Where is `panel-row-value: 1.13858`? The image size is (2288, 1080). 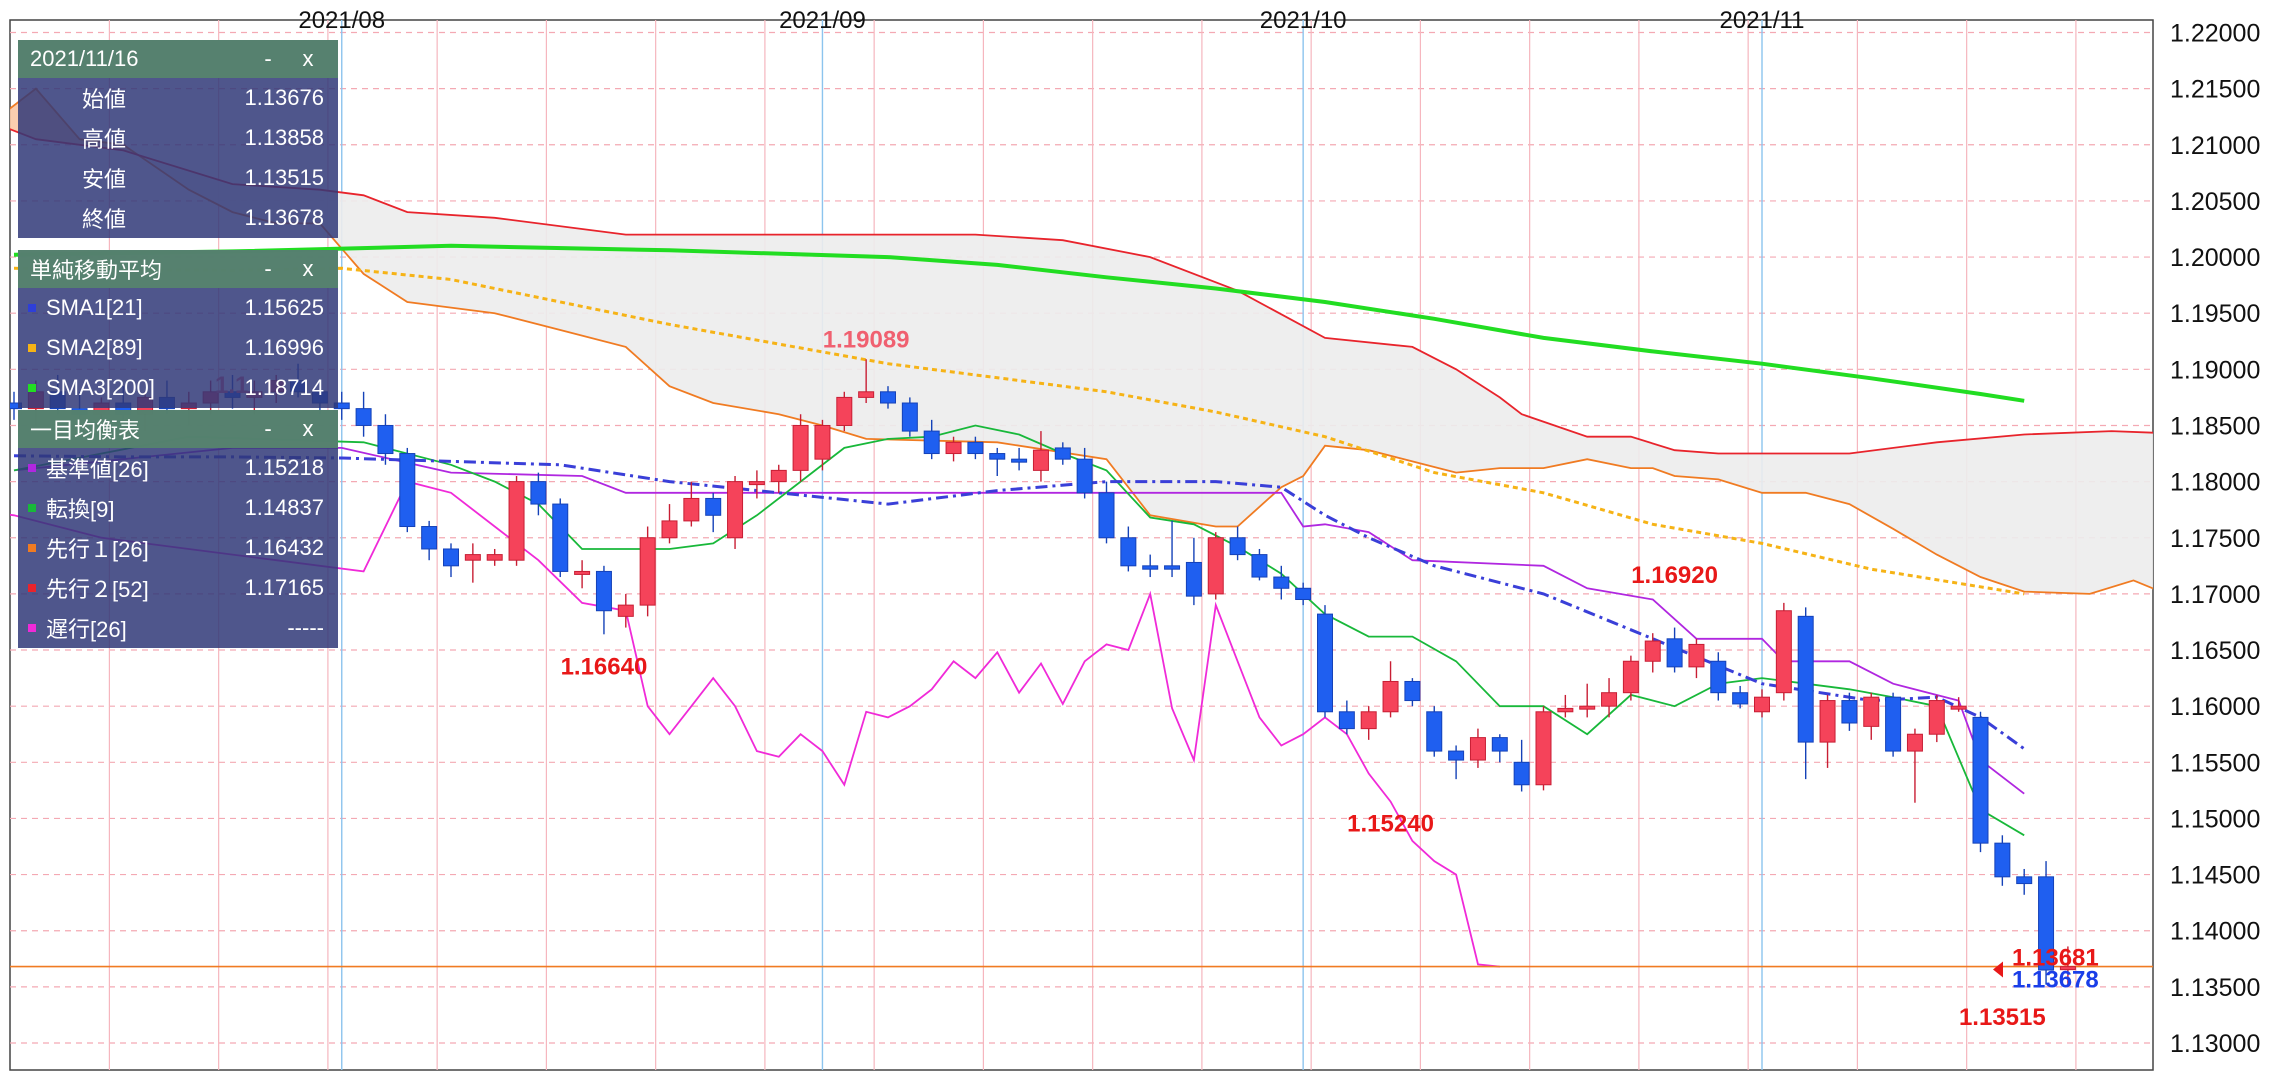
panel-row-value: 1.13858 is located at coordinates (284, 137).